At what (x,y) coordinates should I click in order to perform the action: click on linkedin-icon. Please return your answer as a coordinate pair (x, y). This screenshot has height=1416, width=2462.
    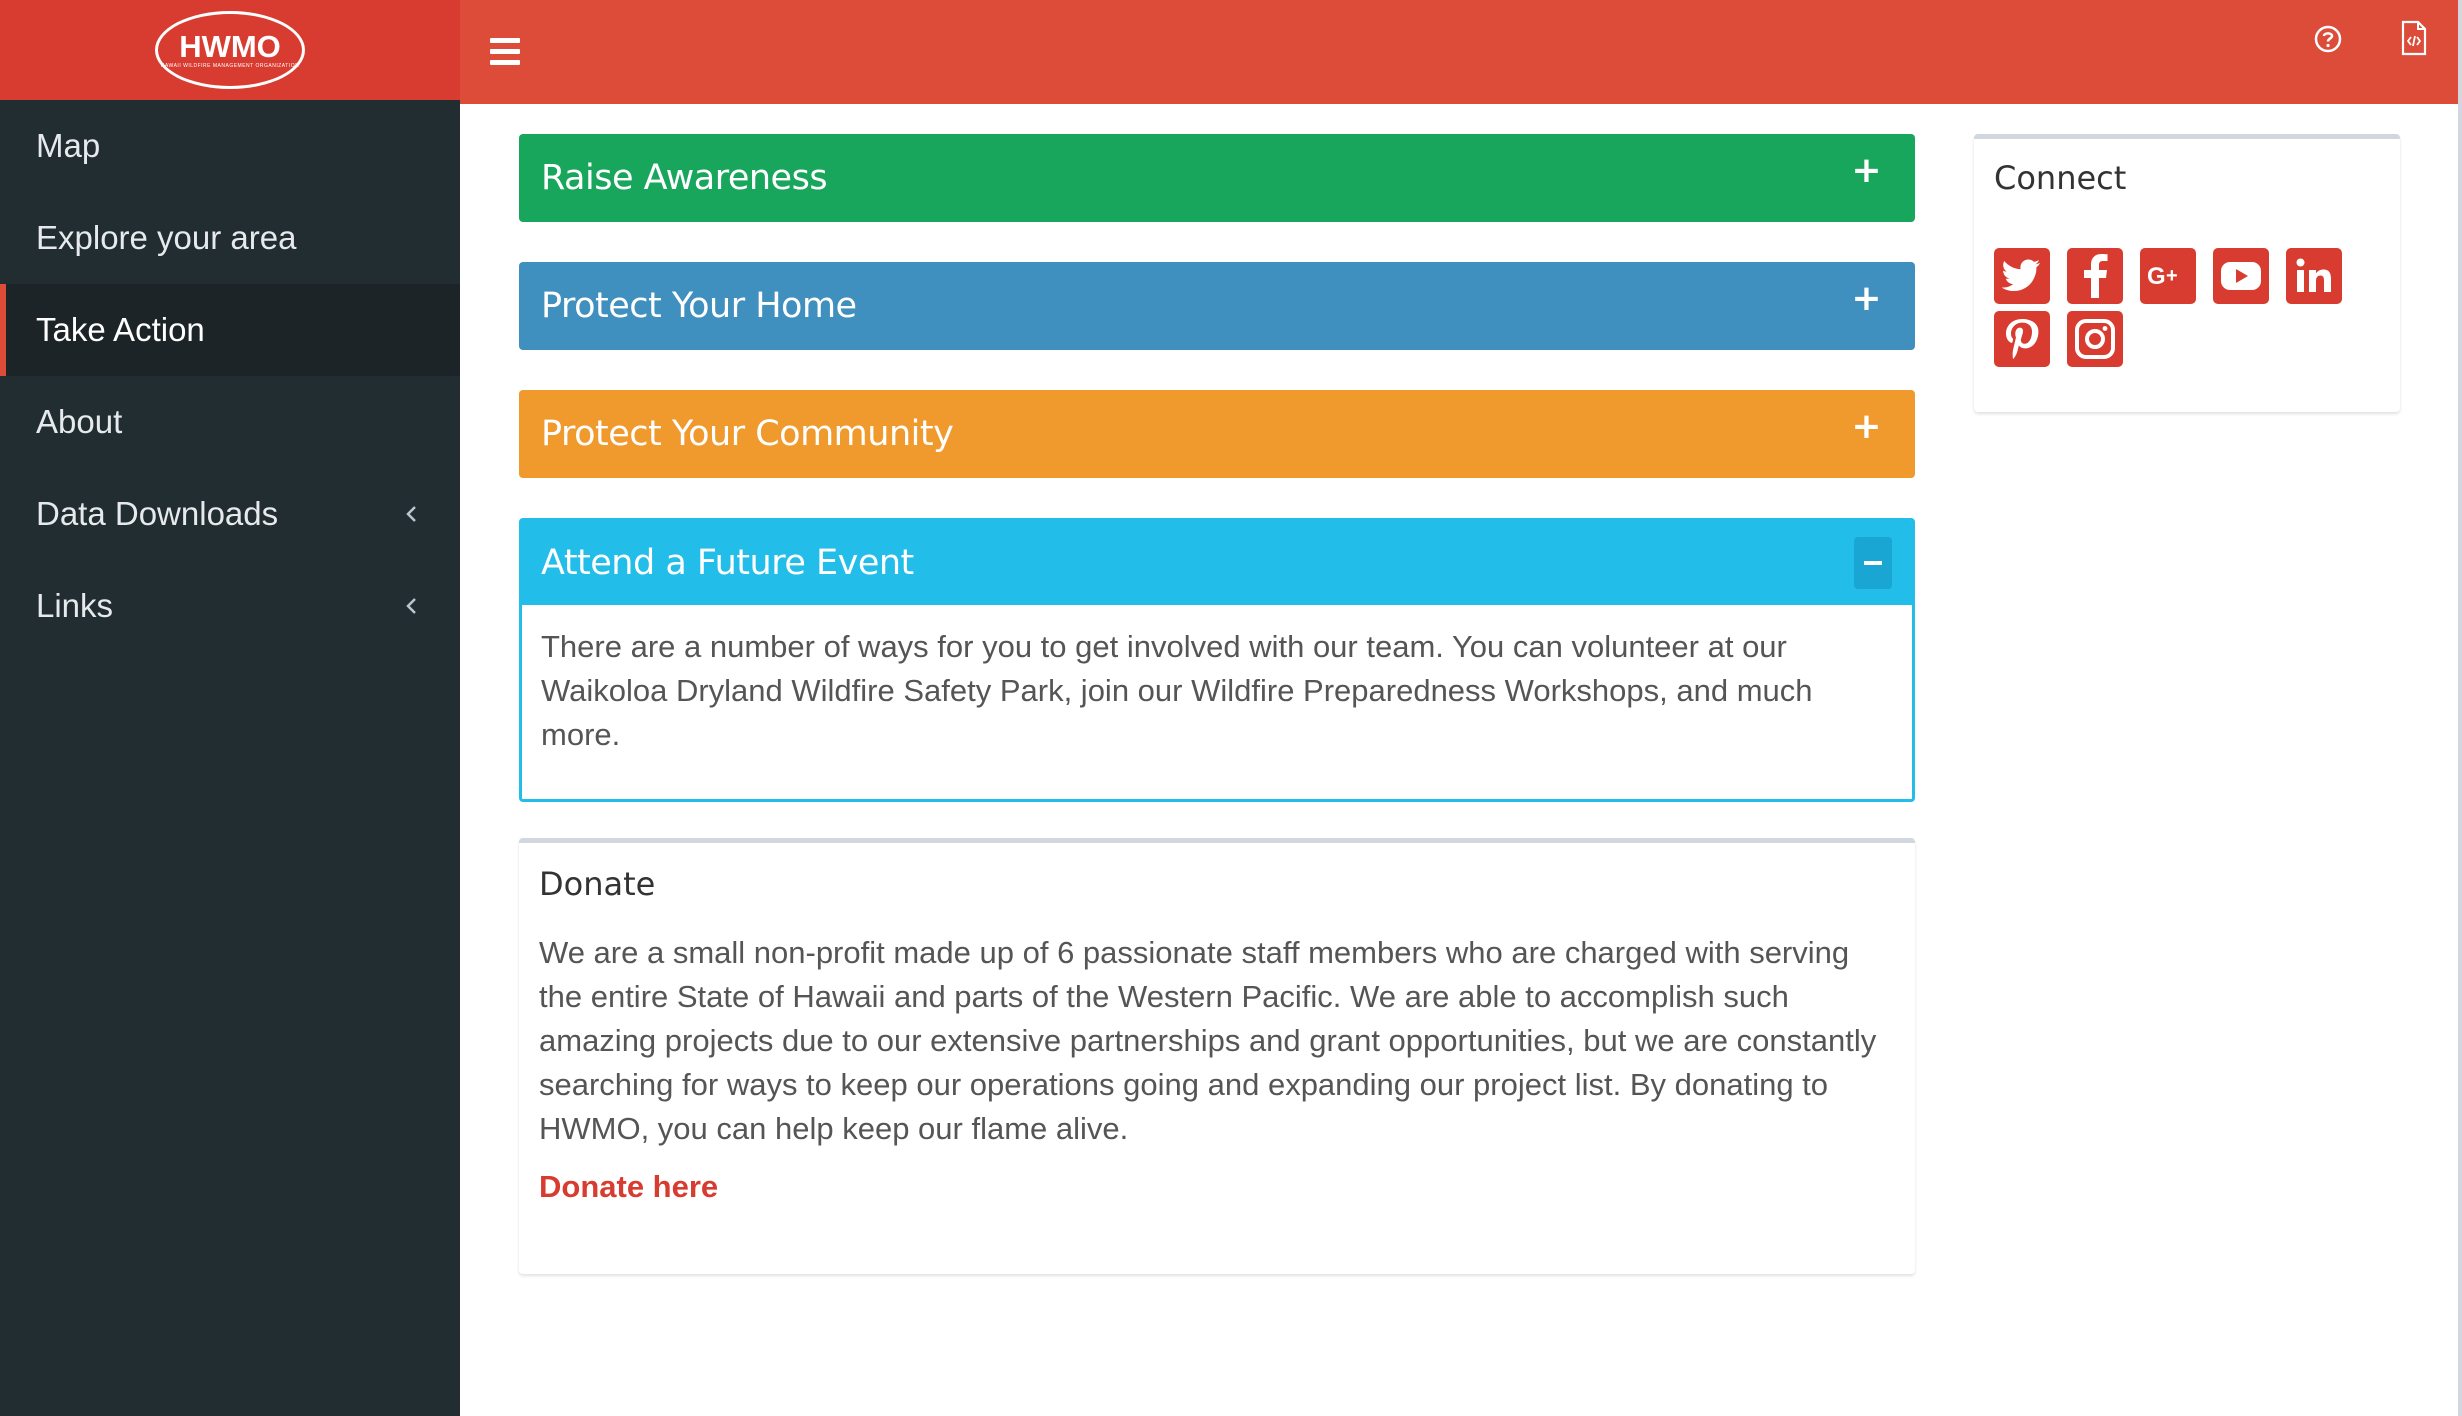
    Looking at the image, I should click on (2314, 276).